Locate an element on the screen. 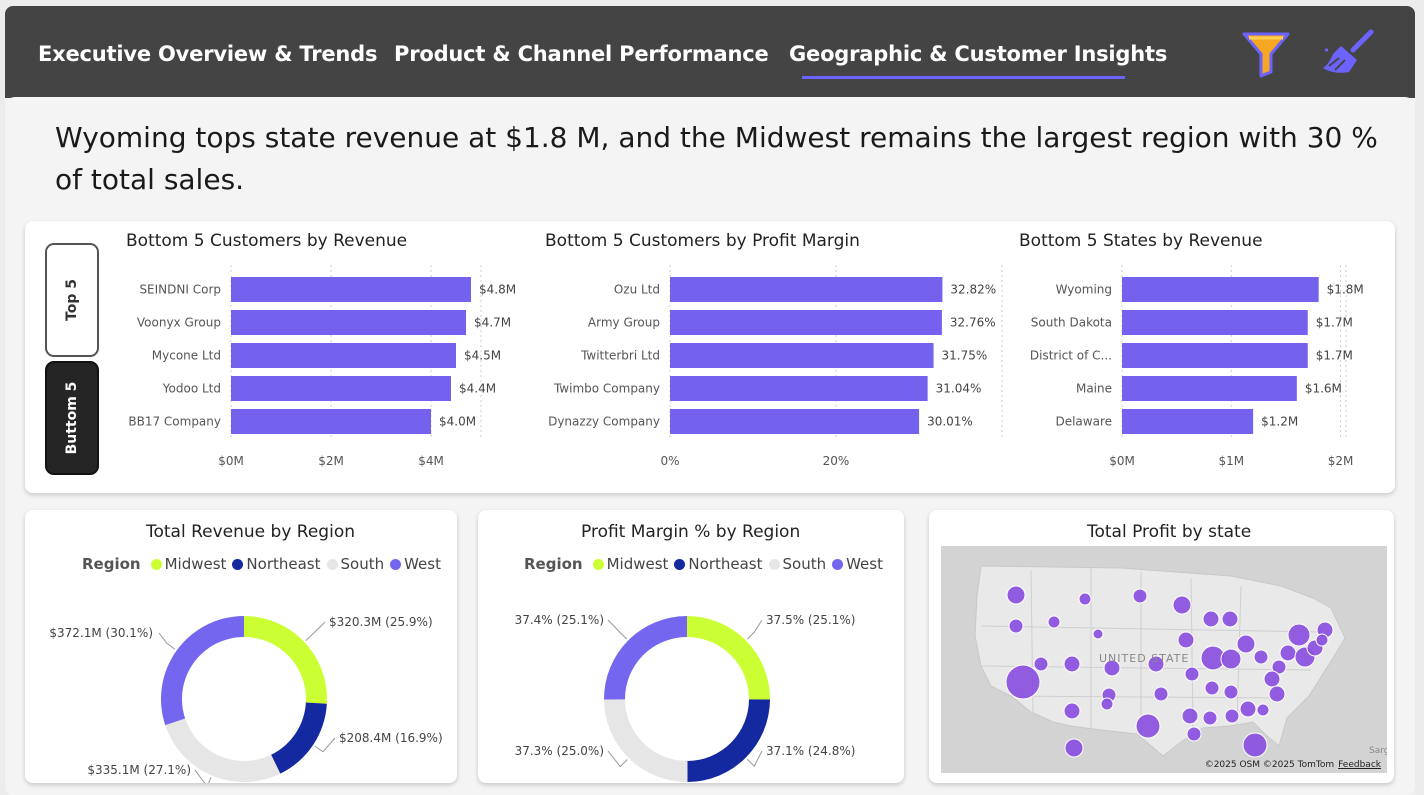 This screenshot has width=1424, height=795. data-label: $4.7M is located at coordinates (492, 323).